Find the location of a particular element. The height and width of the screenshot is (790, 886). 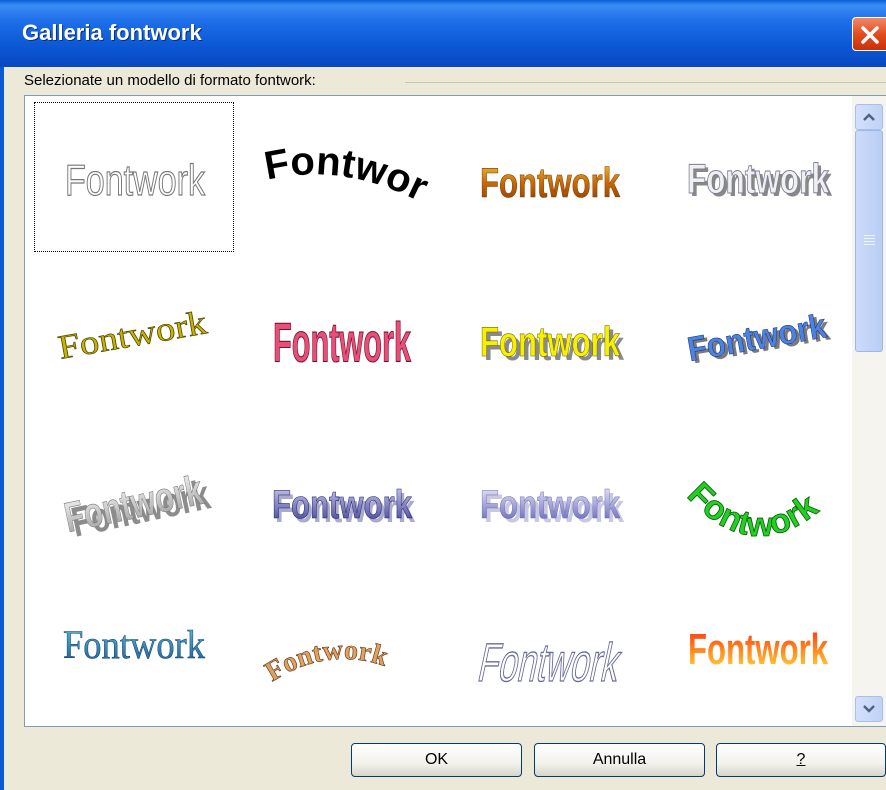

fontwork-style-10-icon: Fontwork Fontwork is located at coordinates (344, 507).